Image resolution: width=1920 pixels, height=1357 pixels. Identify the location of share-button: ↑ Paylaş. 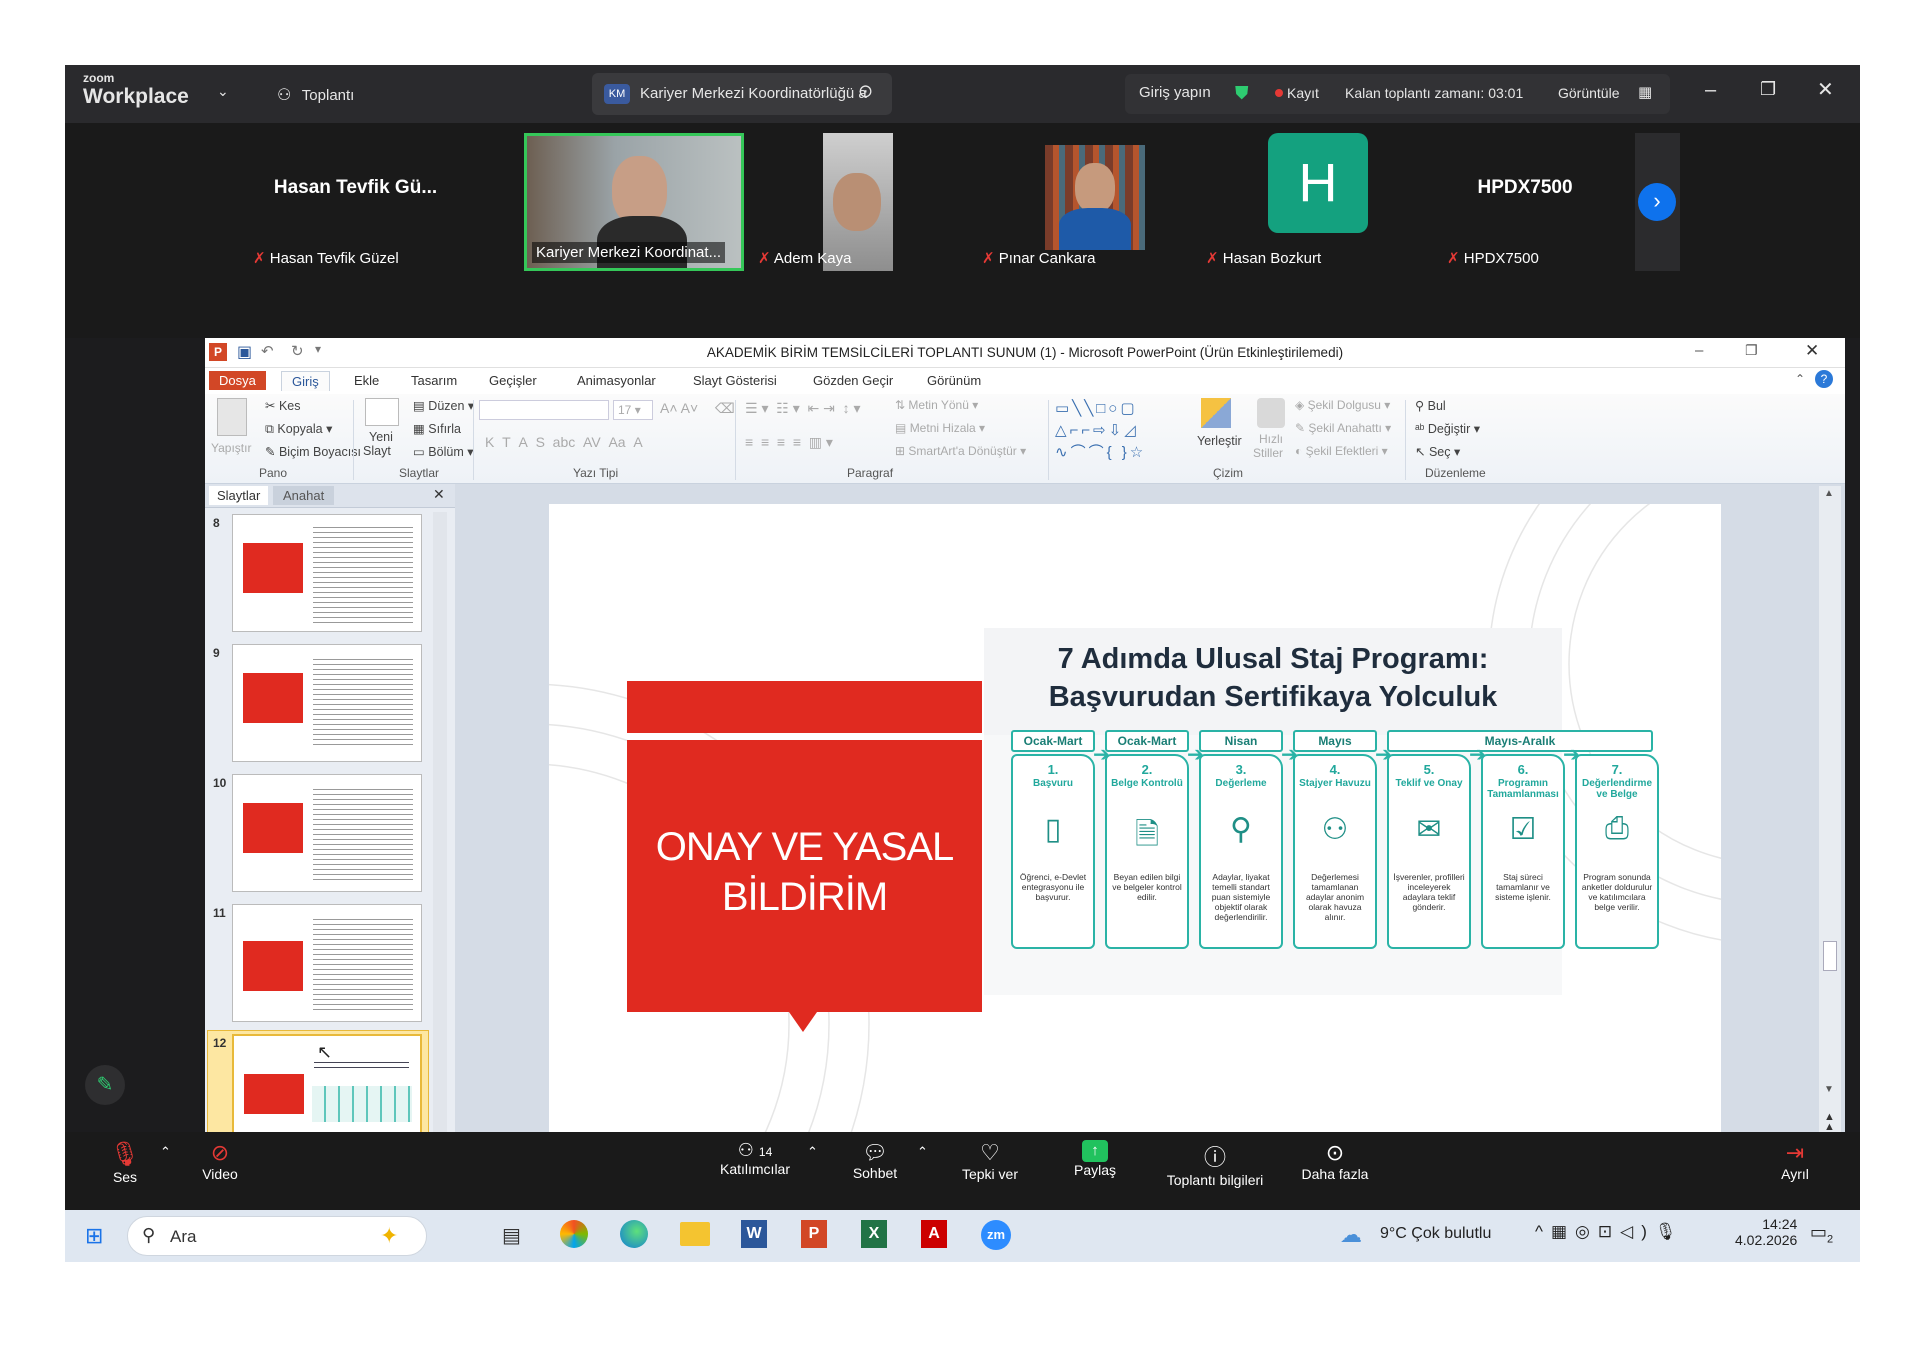
(1095, 1159).